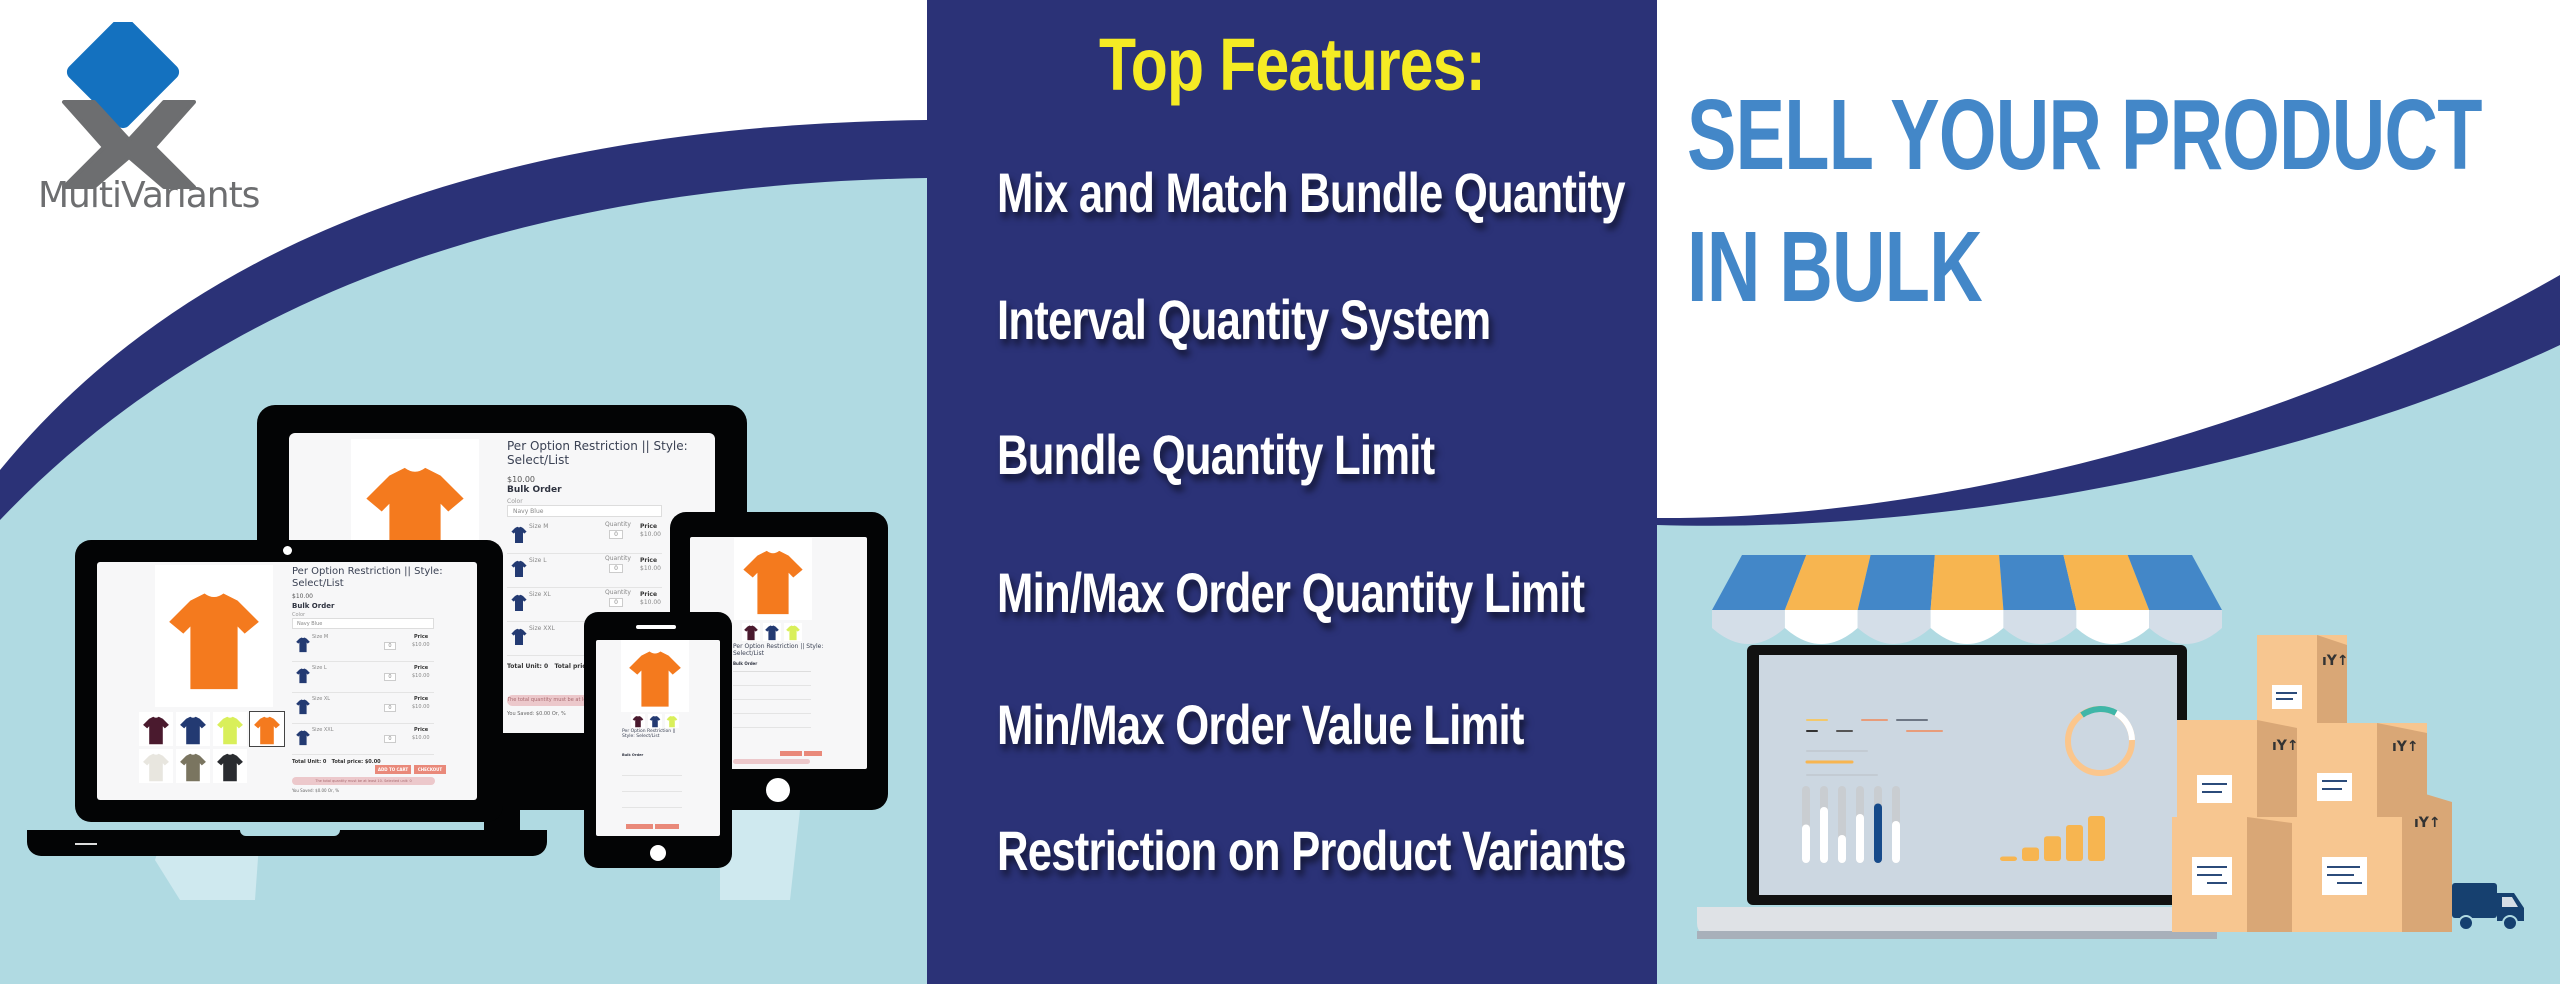 The height and width of the screenshot is (984, 2560). Describe the element at coordinates (393, 769) in the screenshot. I see `add-to-cart-button: ADD TO CART` at that location.